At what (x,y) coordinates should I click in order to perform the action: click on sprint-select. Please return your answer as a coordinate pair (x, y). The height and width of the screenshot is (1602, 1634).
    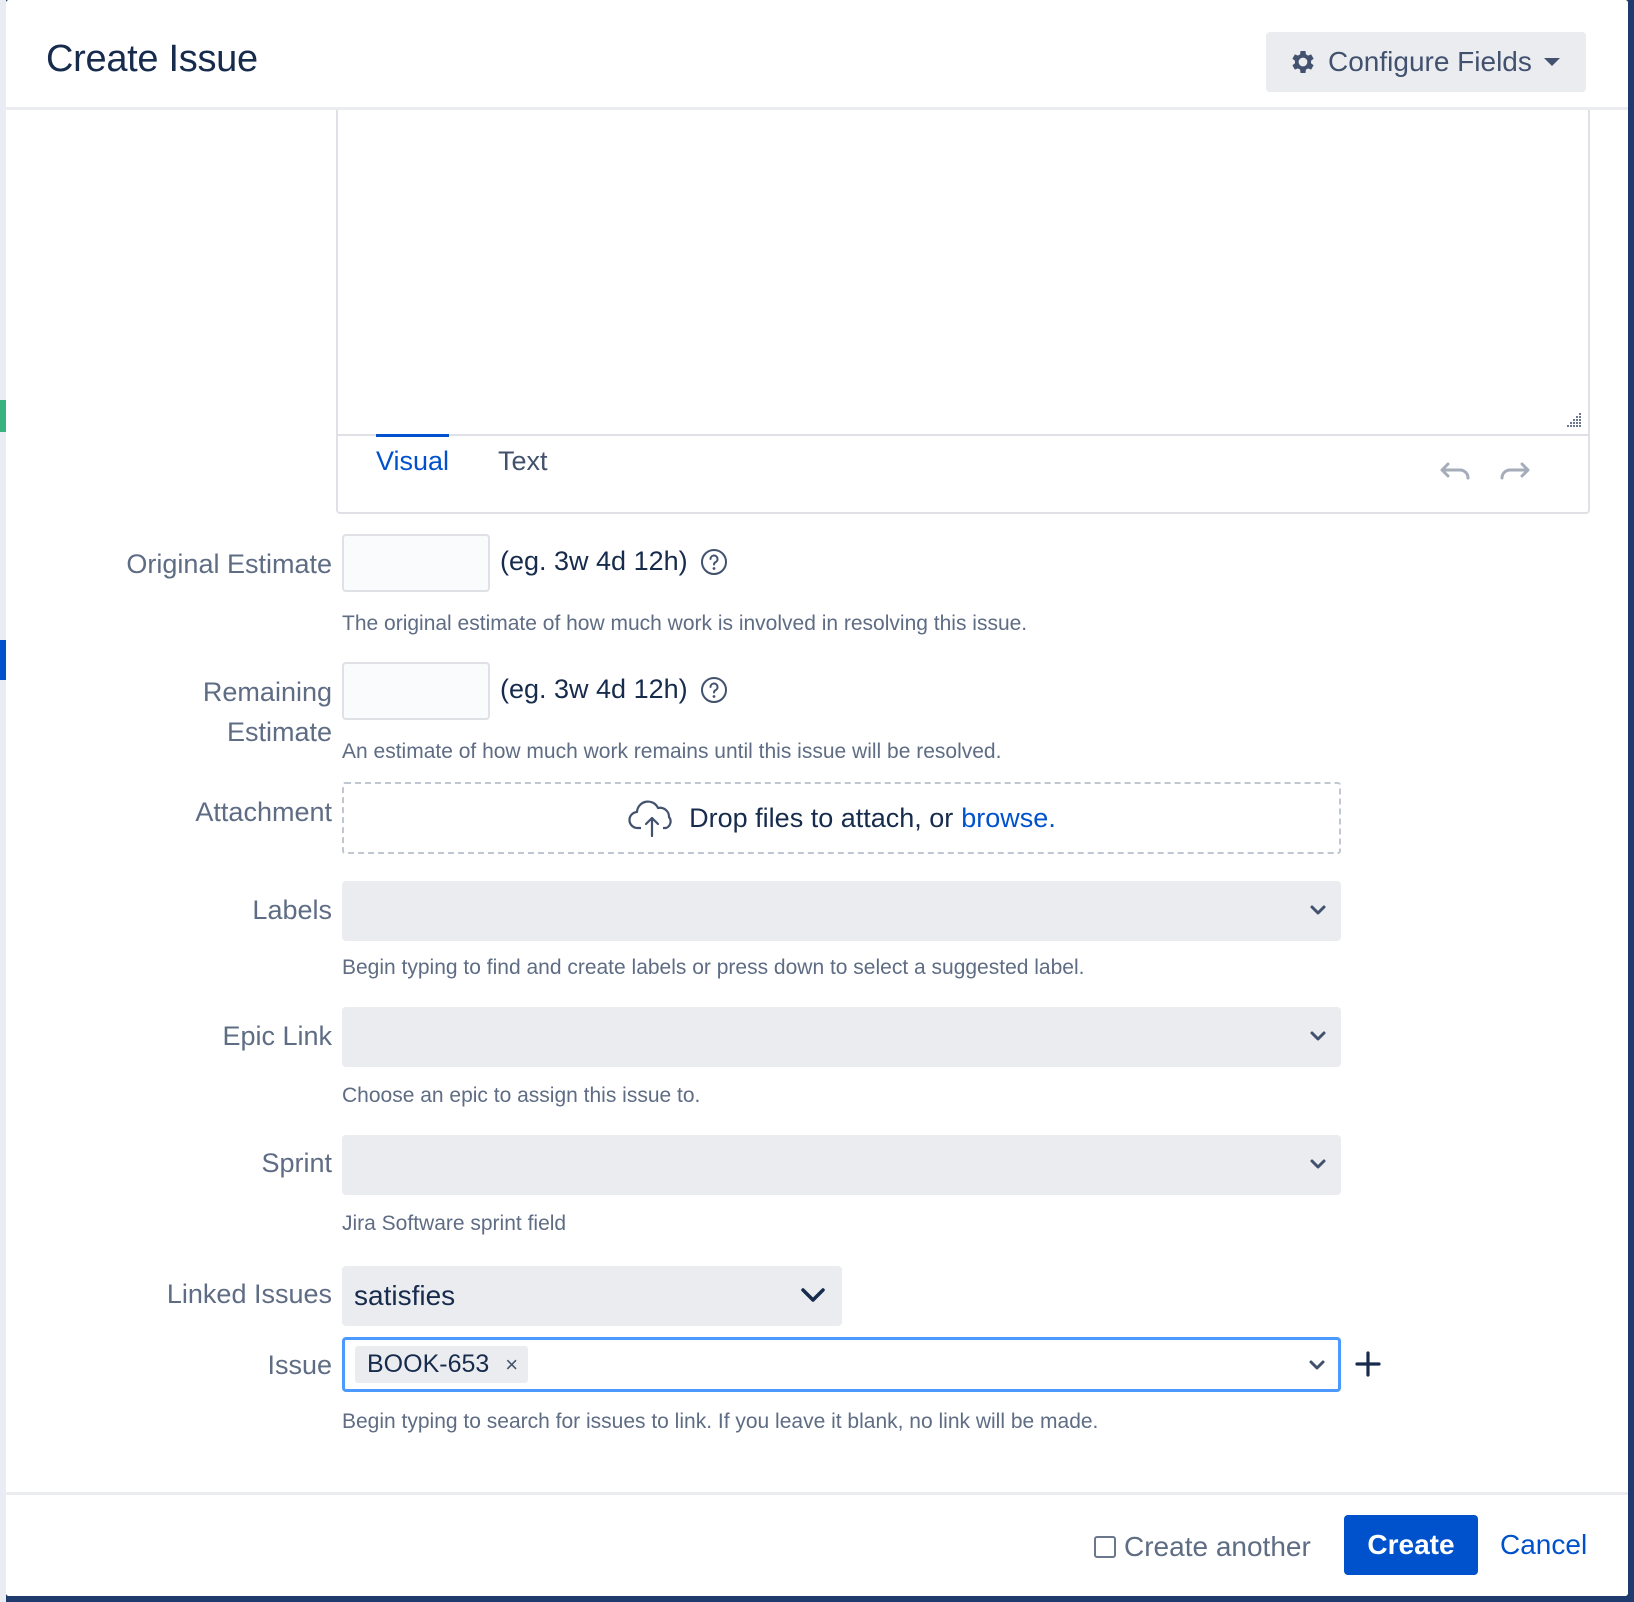
    Looking at the image, I should click on (841, 1165).